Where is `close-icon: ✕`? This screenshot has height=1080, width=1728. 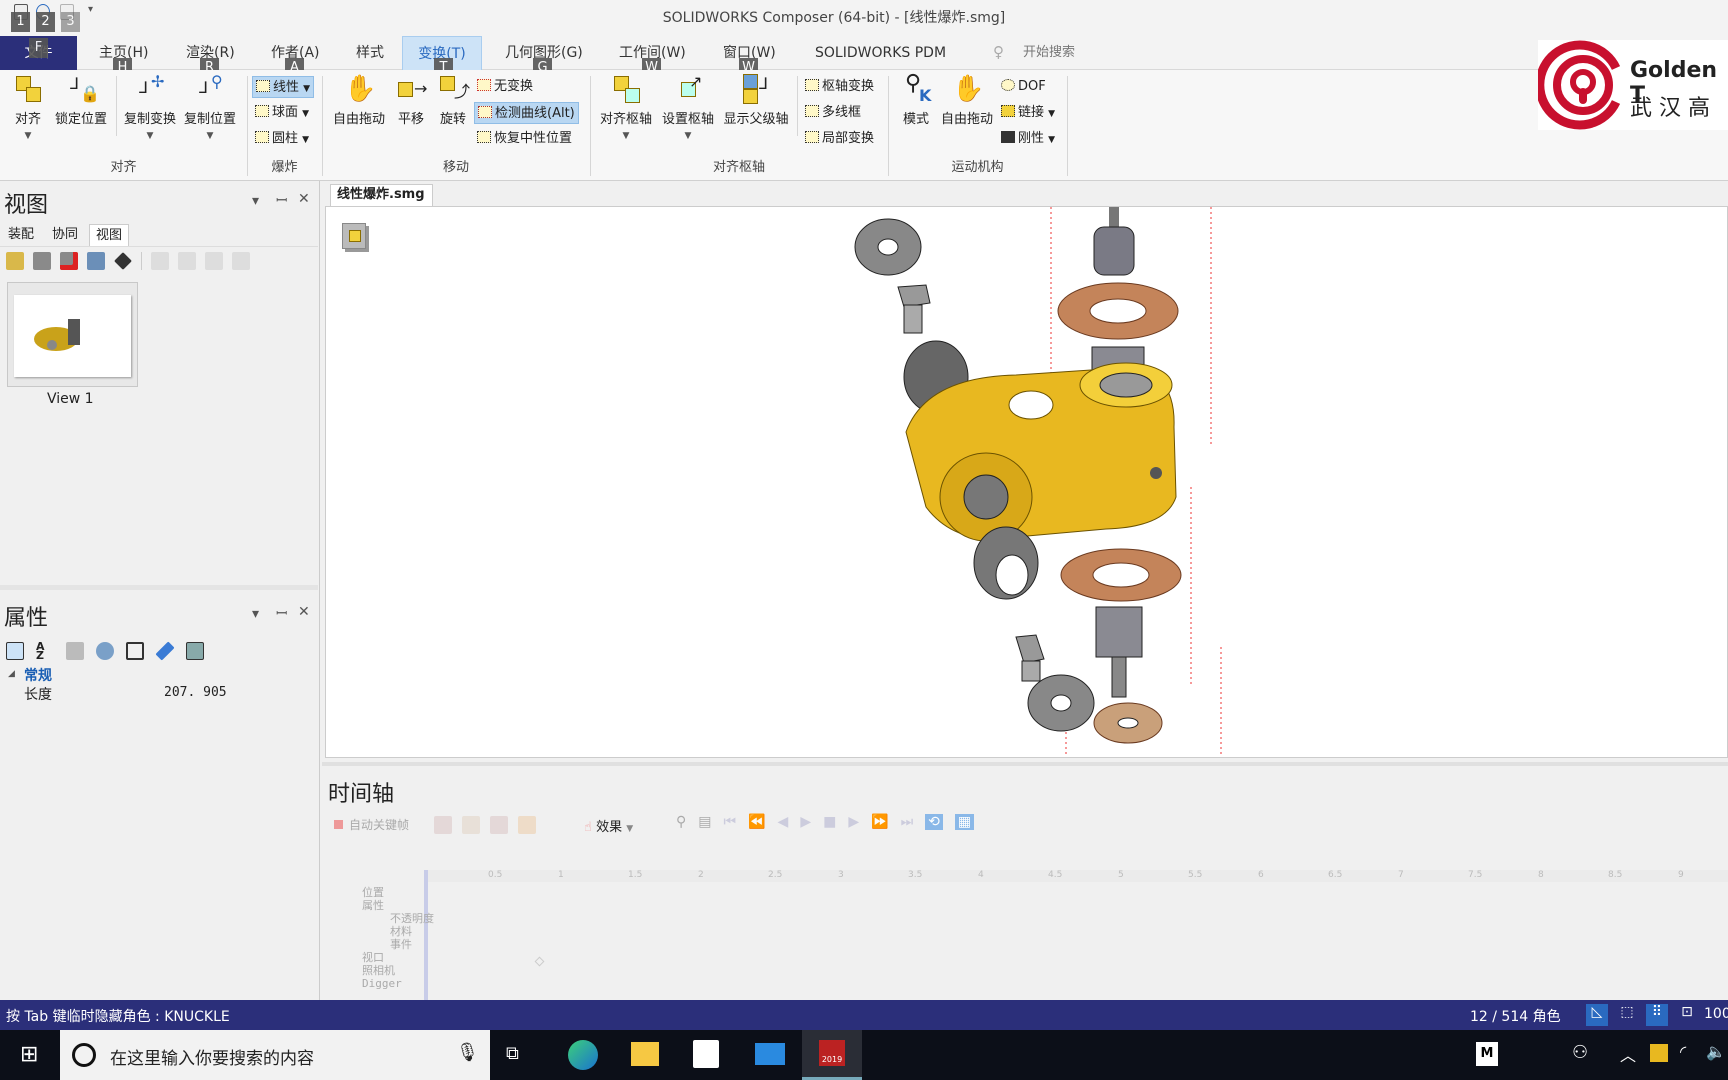 close-icon: ✕ is located at coordinates (304, 612).